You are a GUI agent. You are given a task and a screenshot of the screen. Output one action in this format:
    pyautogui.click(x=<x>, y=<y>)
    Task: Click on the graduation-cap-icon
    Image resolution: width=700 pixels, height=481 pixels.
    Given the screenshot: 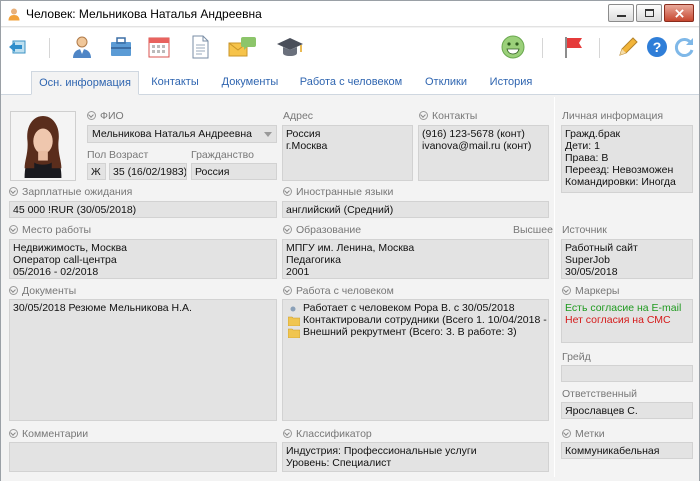 What is the action you would take?
    pyautogui.click(x=290, y=47)
    